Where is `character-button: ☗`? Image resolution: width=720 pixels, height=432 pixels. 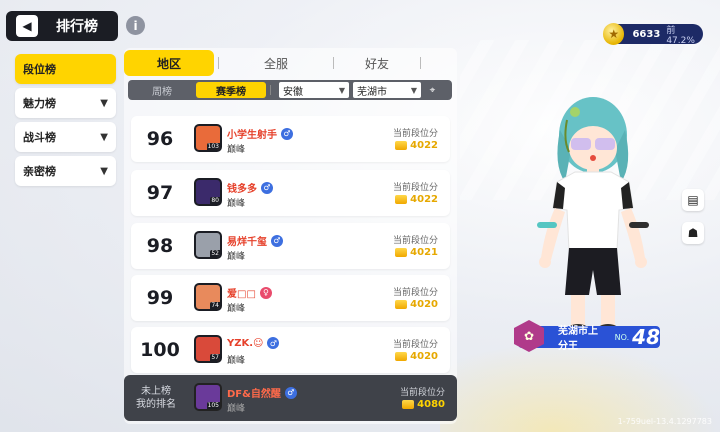
character-button: ☗ is located at coordinates (693, 233).